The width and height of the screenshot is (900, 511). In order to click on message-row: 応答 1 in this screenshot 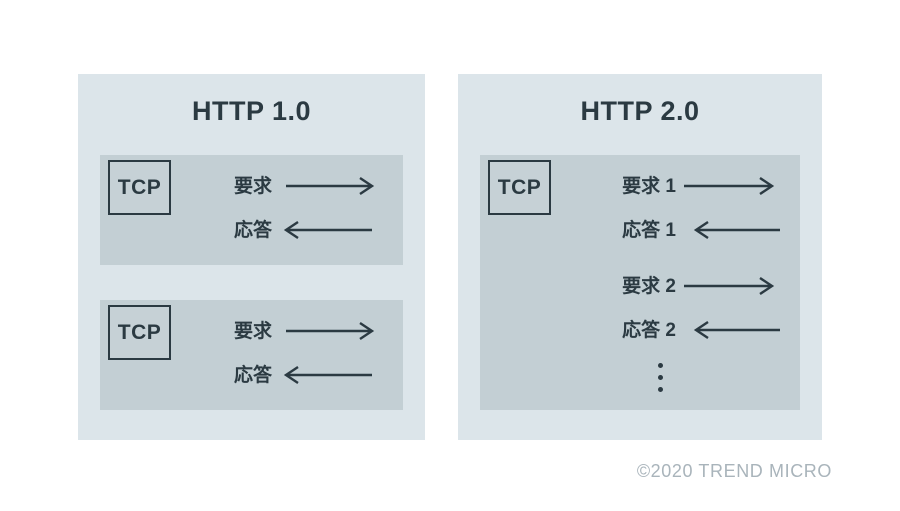, I will do `click(685, 230)`.